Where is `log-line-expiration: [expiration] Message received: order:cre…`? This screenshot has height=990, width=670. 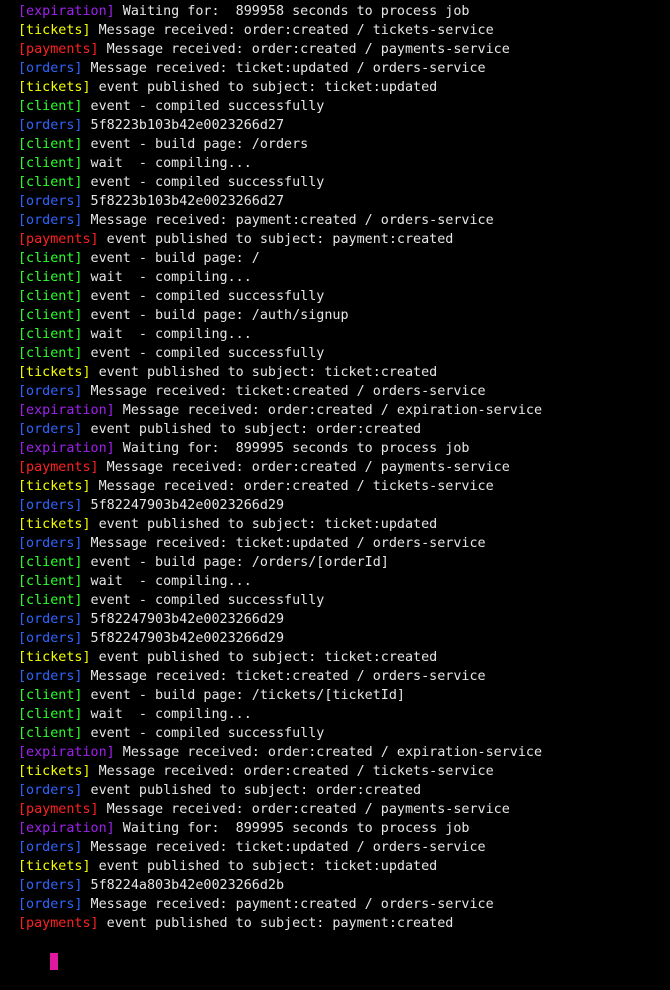 log-line-expiration: [expiration] Message received: order:cre… is located at coordinates (344, 410).